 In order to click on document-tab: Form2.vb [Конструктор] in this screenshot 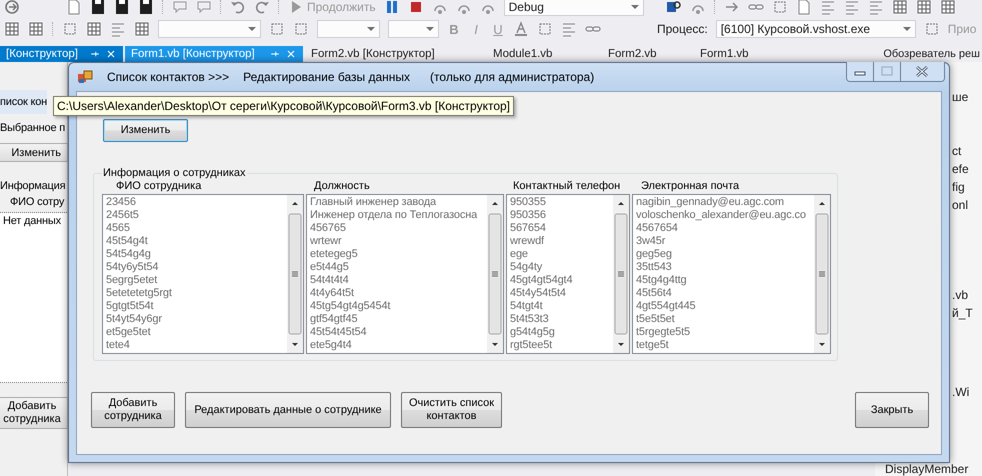, I will do `click(395, 54)`.